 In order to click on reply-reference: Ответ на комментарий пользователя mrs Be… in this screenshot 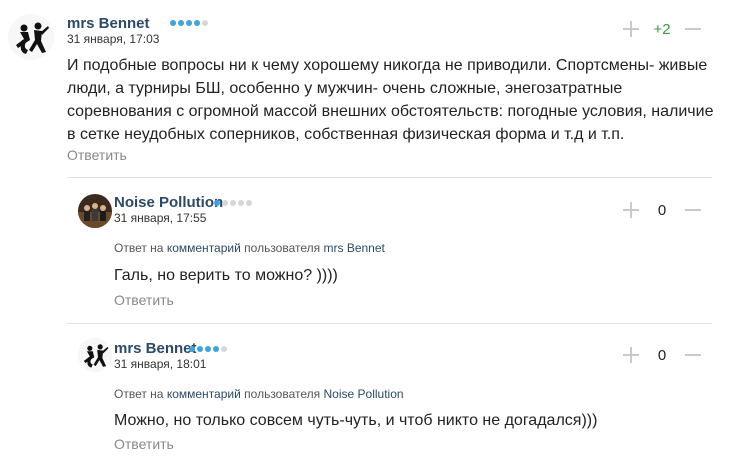, I will do `click(249, 248)`.